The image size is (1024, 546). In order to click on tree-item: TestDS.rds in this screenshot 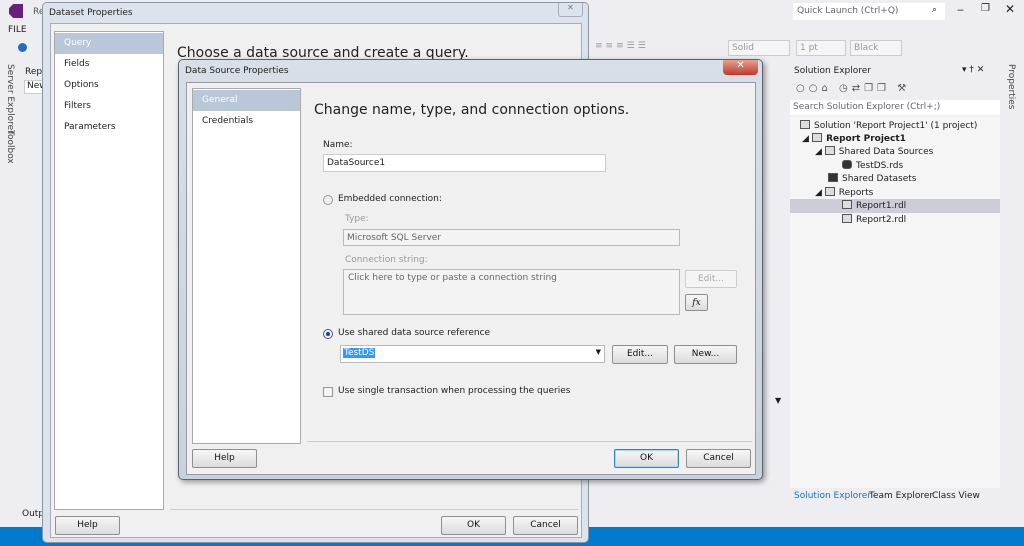, I will do `click(895, 166)`.